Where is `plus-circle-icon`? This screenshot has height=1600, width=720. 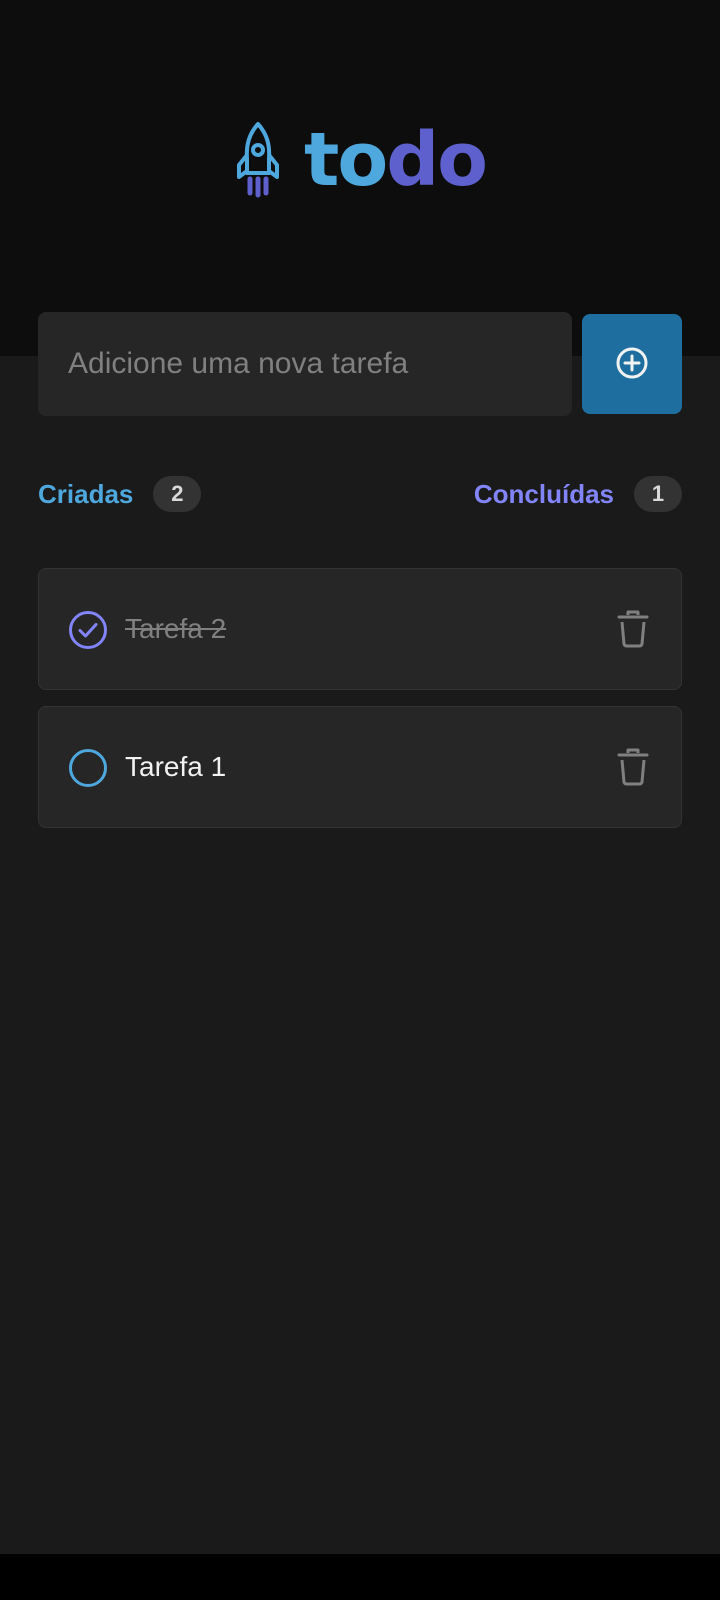
plus-circle-icon is located at coordinates (632, 364).